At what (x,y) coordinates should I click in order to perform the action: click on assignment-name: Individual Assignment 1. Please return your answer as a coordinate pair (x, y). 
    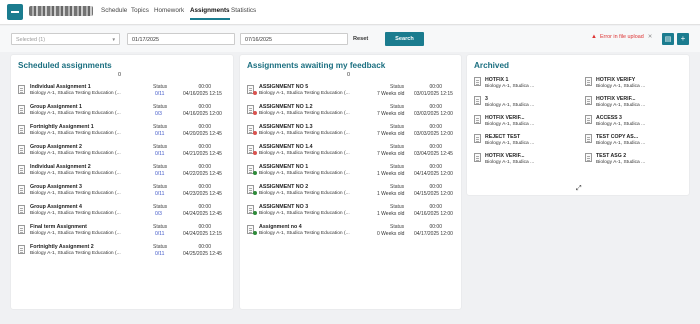
    Looking at the image, I should click on (60, 87).